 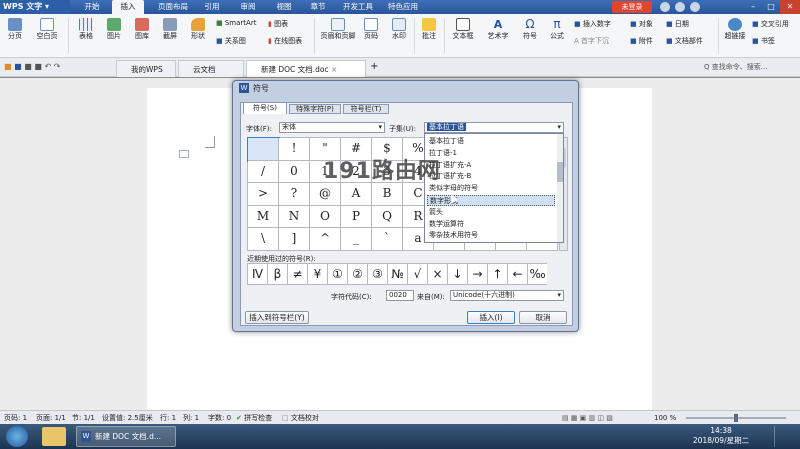 What do you see at coordinates (265, 108) in the screenshot?
I see `tab-symbols: 符号(S)` at bounding box center [265, 108].